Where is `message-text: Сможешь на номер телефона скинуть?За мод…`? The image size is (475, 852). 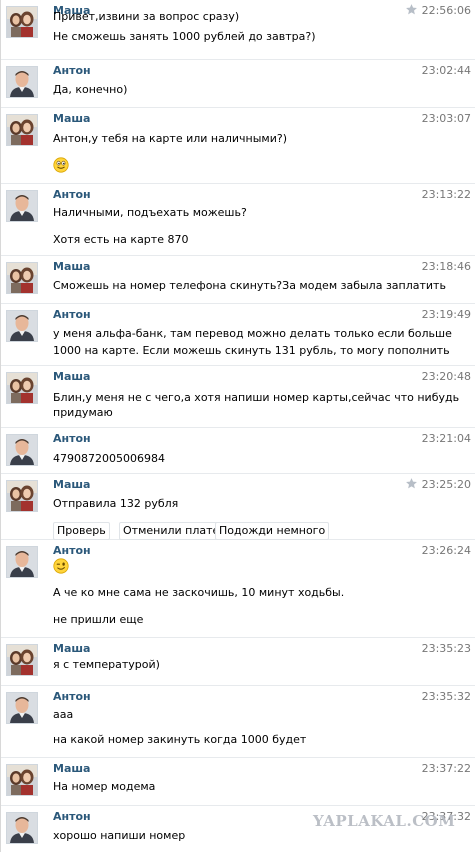 message-text: Сможешь на номер телефона скинуть?За мод… is located at coordinates (249, 285).